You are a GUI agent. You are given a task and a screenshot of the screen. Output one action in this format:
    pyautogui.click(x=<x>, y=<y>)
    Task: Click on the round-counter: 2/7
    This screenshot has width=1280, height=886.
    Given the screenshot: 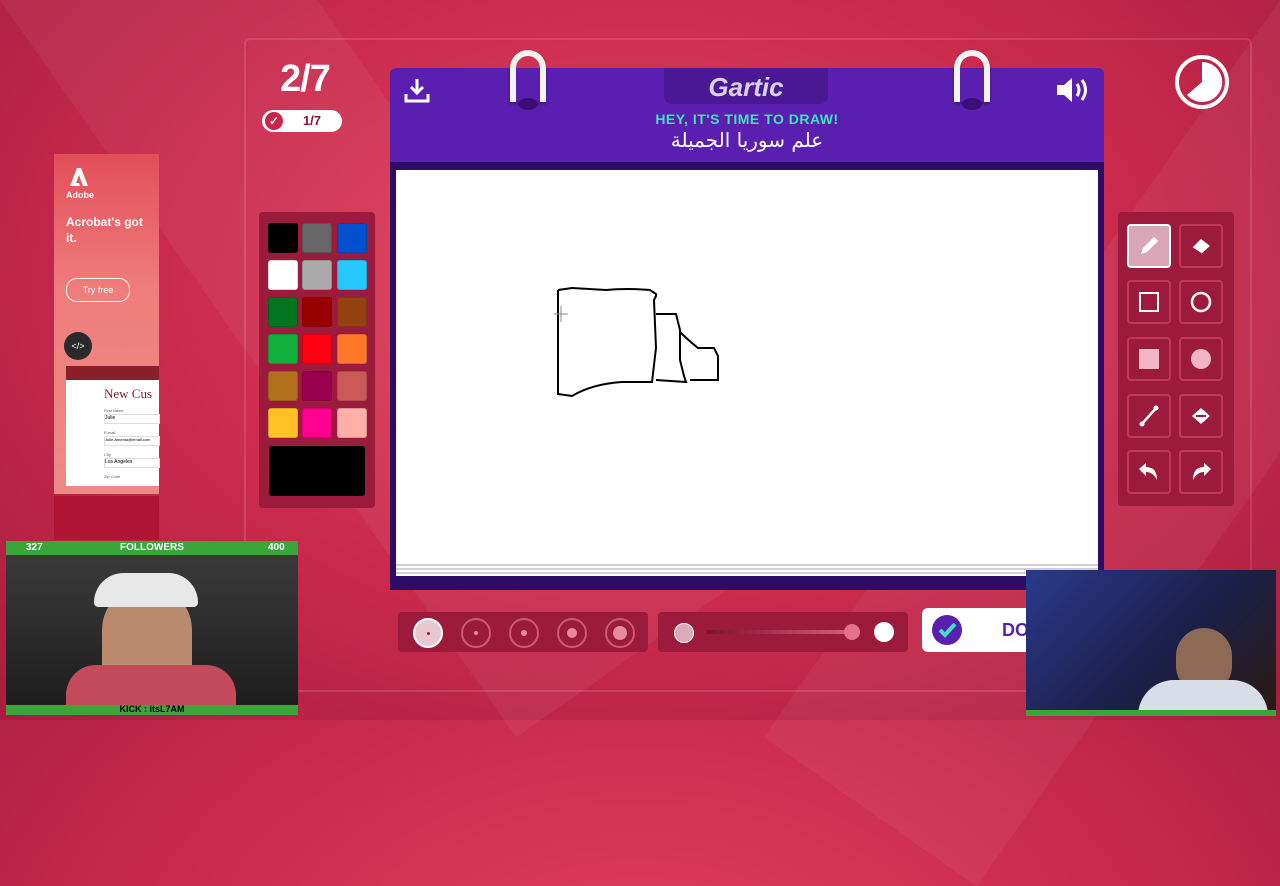 What is the action you would take?
    pyautogui.click(x=305, y=79)
    